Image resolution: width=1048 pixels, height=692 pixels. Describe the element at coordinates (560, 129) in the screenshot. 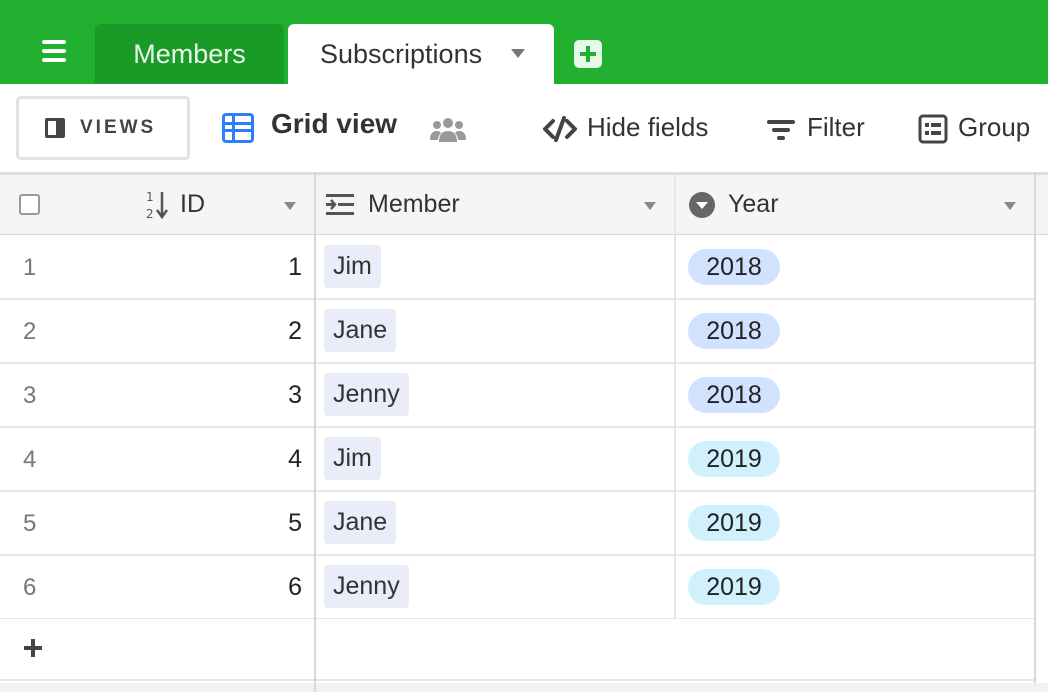

I see `hide-fields-icon` at that location.